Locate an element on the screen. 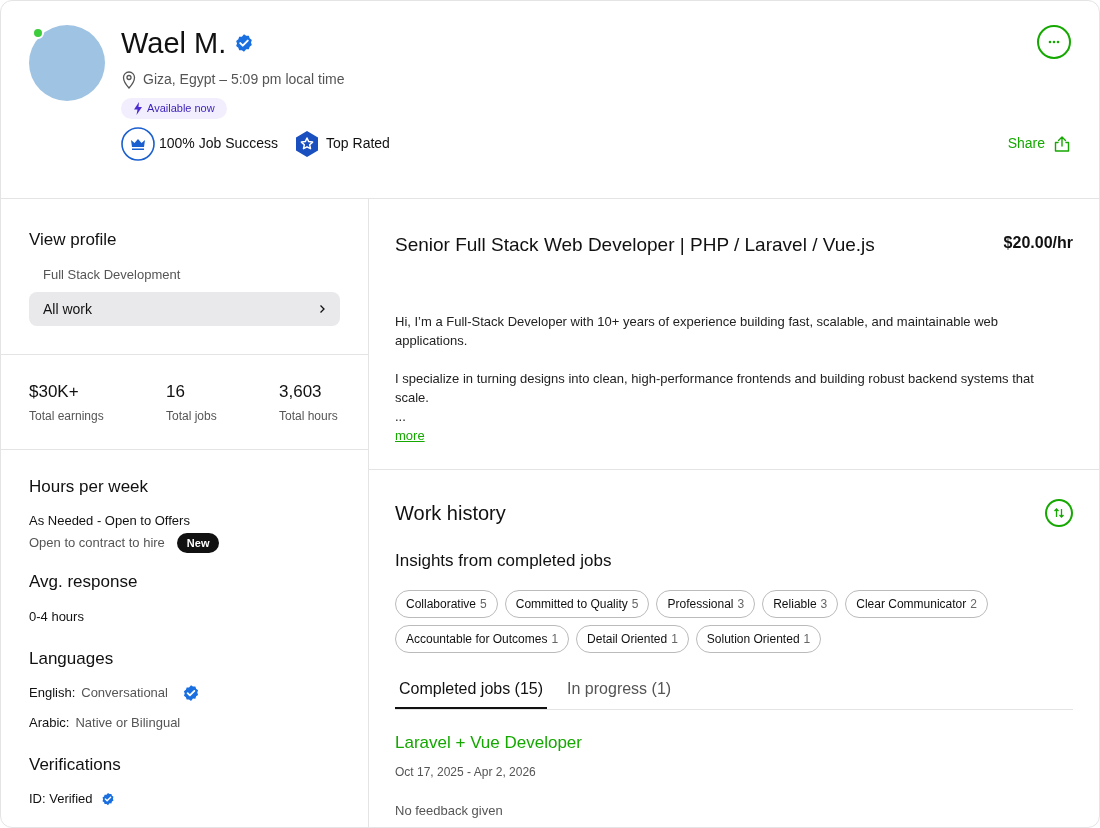  chevron-right-icon is located at coordinates (322, 309).